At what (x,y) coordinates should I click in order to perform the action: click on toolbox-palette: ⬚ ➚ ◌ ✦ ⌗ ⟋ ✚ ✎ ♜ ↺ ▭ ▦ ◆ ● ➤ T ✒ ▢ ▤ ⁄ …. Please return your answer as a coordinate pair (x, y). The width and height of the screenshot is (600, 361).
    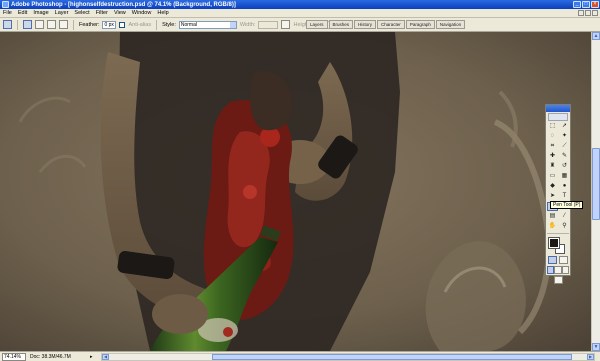
    Looking at the image, I should click on (558, 194).